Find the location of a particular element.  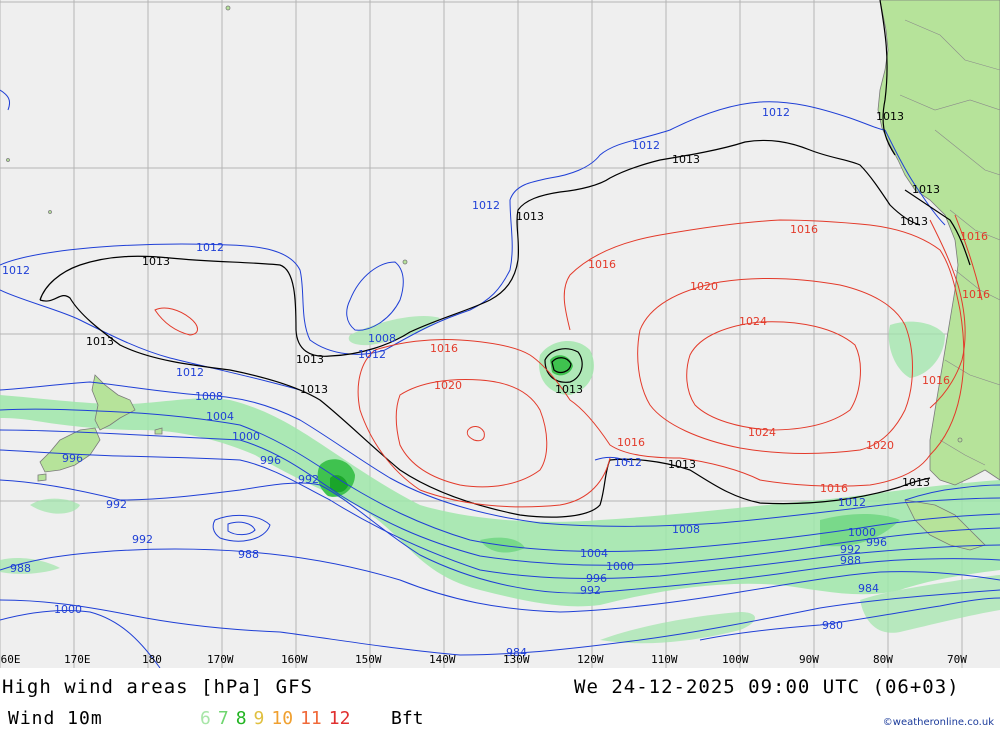

valid-time: We 24-12-2025 09:00 UTC (06+03) is located at coordinates (767, 687).